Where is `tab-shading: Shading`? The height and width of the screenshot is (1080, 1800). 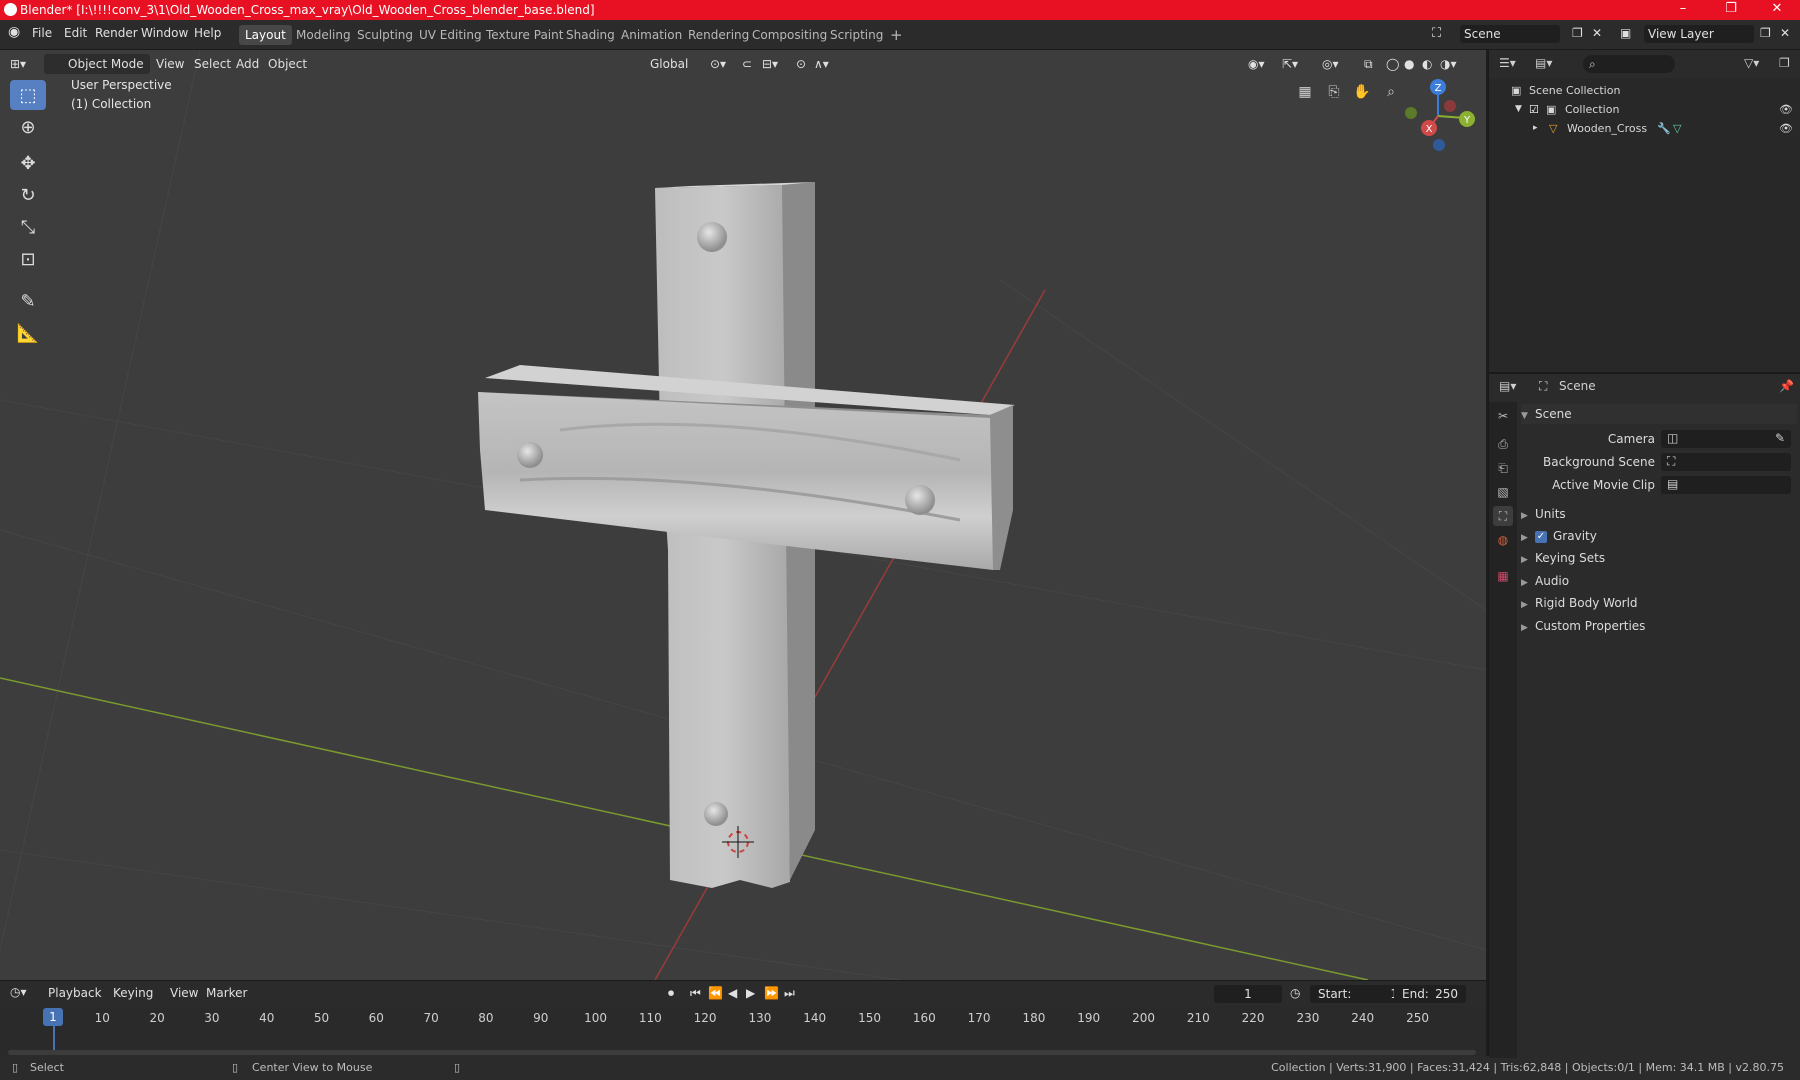 tab-shading: Shading is located at coordinates (590, 35).